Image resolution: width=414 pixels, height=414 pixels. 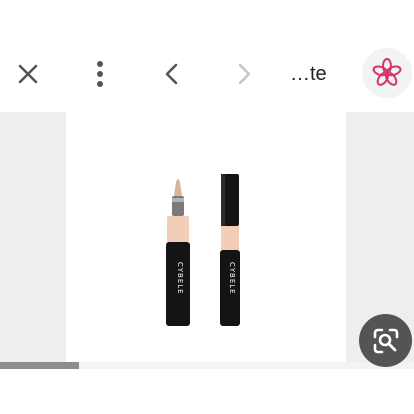 I want to click on close-button, so click(x=28, y=74).